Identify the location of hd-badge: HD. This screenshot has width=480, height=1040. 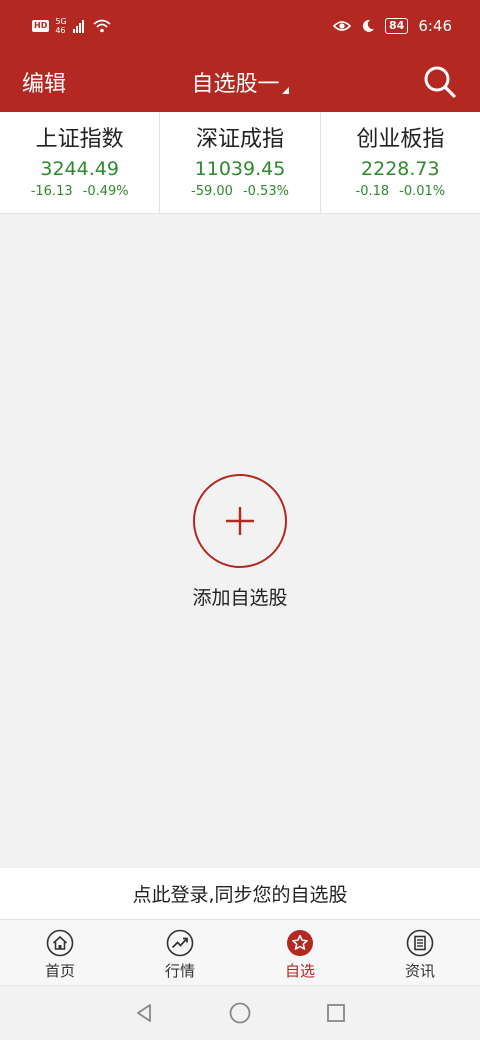
(41, 26).